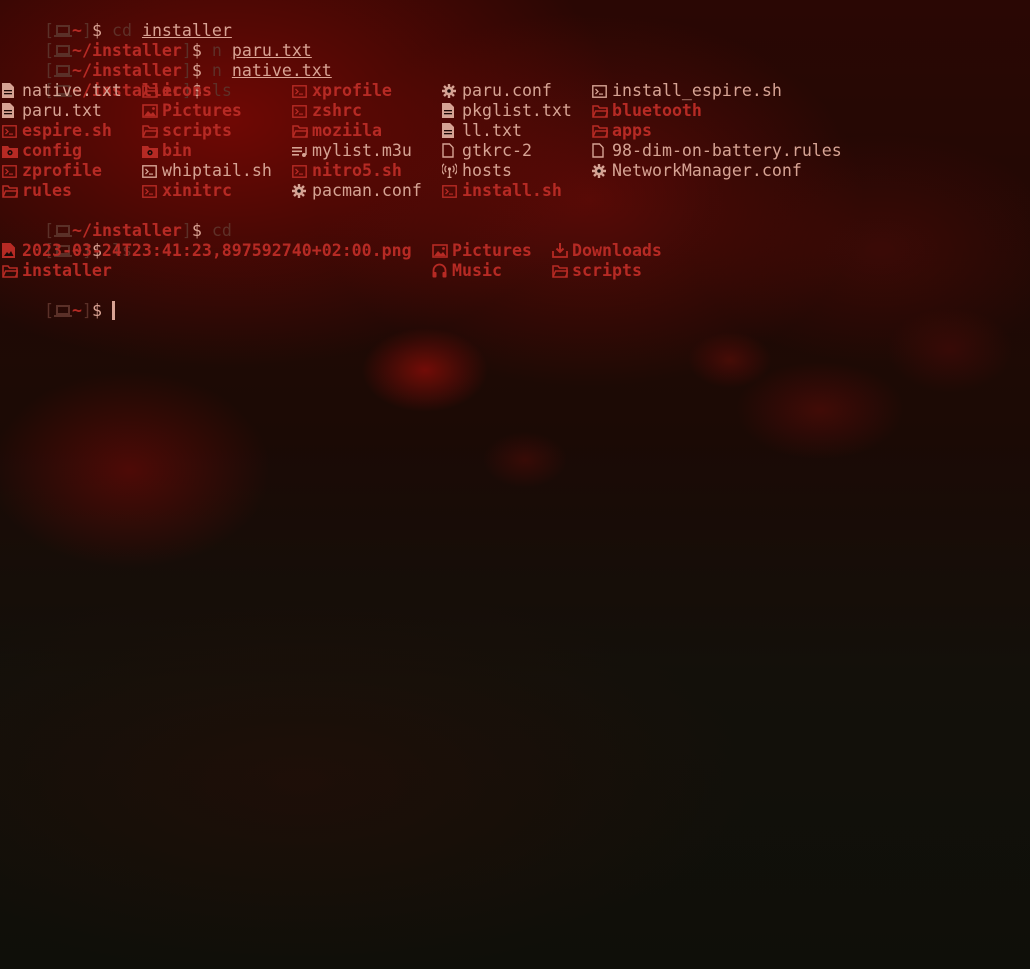 The width and height of the screenshot is (1030, 969). What do you see at coordinates (632, 130) in the screenshot?
I see `file-entry-name: apps` at bounding box center [632, 130].